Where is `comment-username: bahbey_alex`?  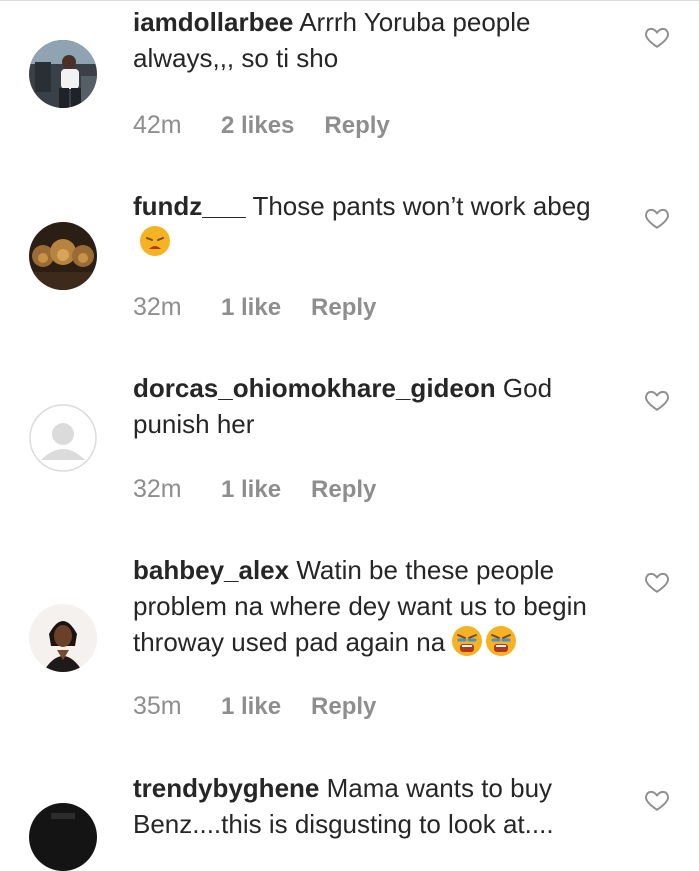
comment-username: bahbey_alex is located at coordinates (211, 570).